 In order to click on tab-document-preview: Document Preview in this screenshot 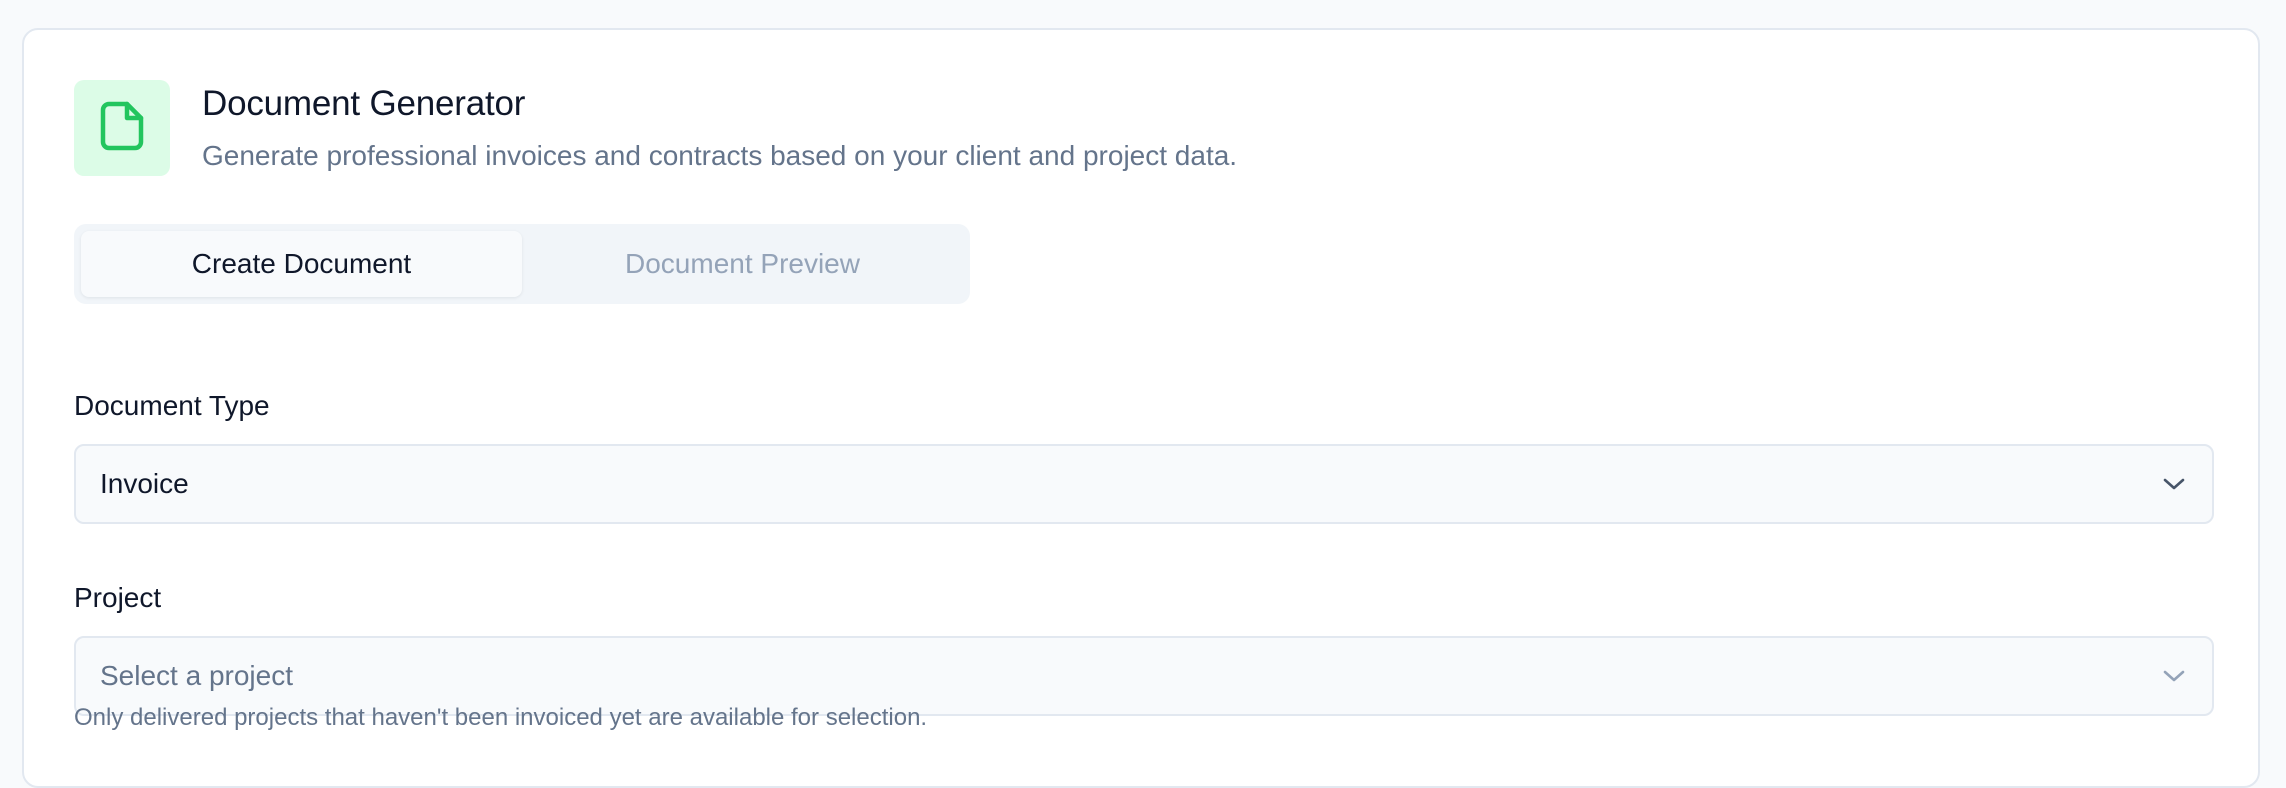, I will do `click(742, 264)`.